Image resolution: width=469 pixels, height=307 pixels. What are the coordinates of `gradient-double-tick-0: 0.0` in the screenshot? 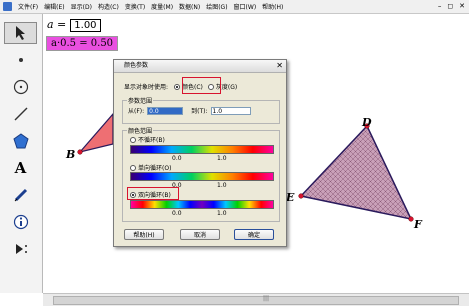 It's located at (177, 213).